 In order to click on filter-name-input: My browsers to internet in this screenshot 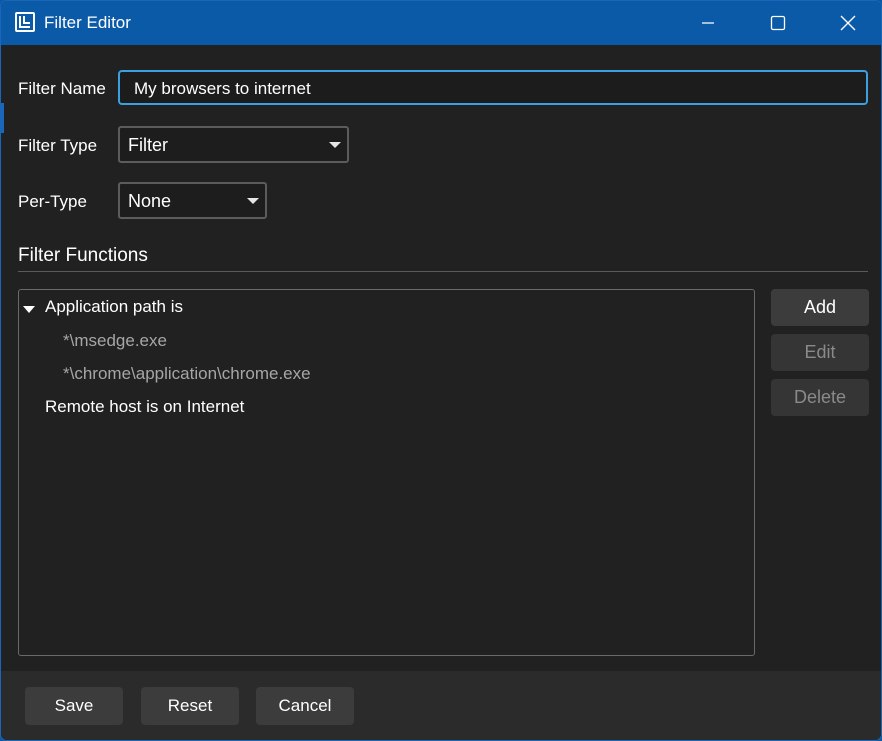, I will do `click(493, 87)`.